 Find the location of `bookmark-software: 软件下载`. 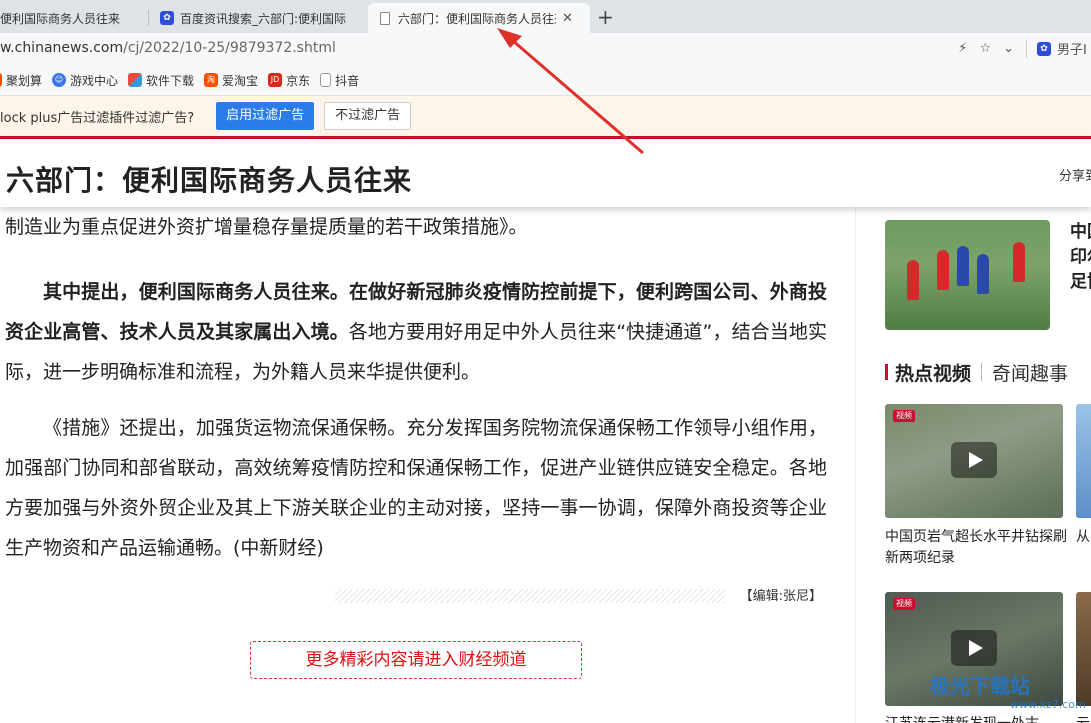

bookmark-software: 软件下载 is located at coordinates (161, 80).